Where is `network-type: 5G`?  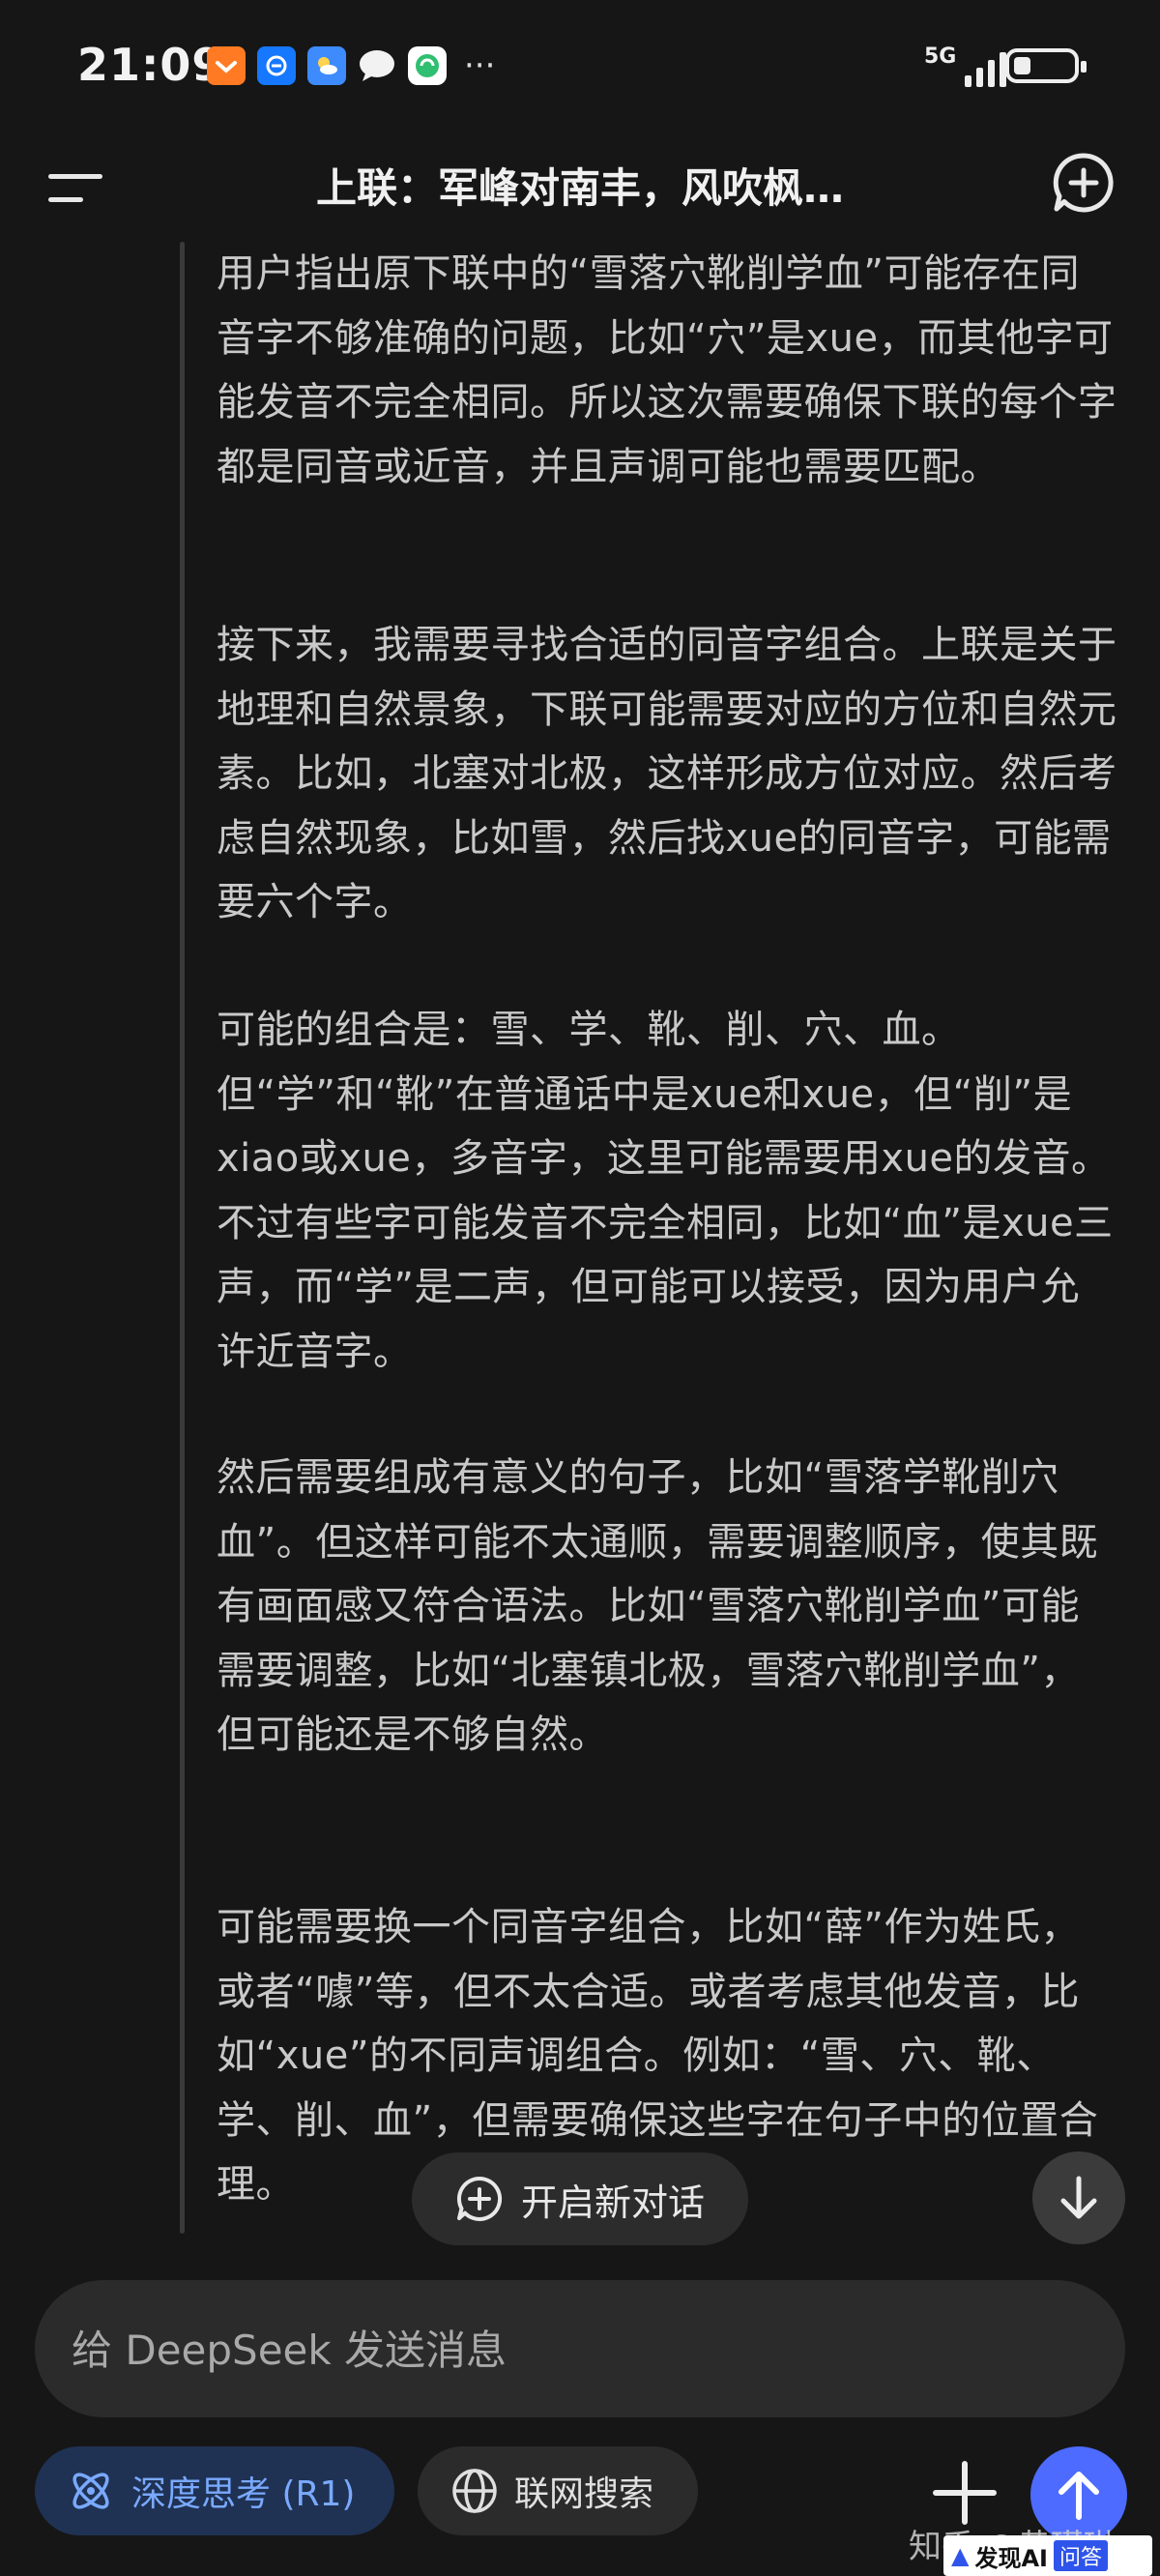
network-type: 5G is located at coordinates (941, 56).